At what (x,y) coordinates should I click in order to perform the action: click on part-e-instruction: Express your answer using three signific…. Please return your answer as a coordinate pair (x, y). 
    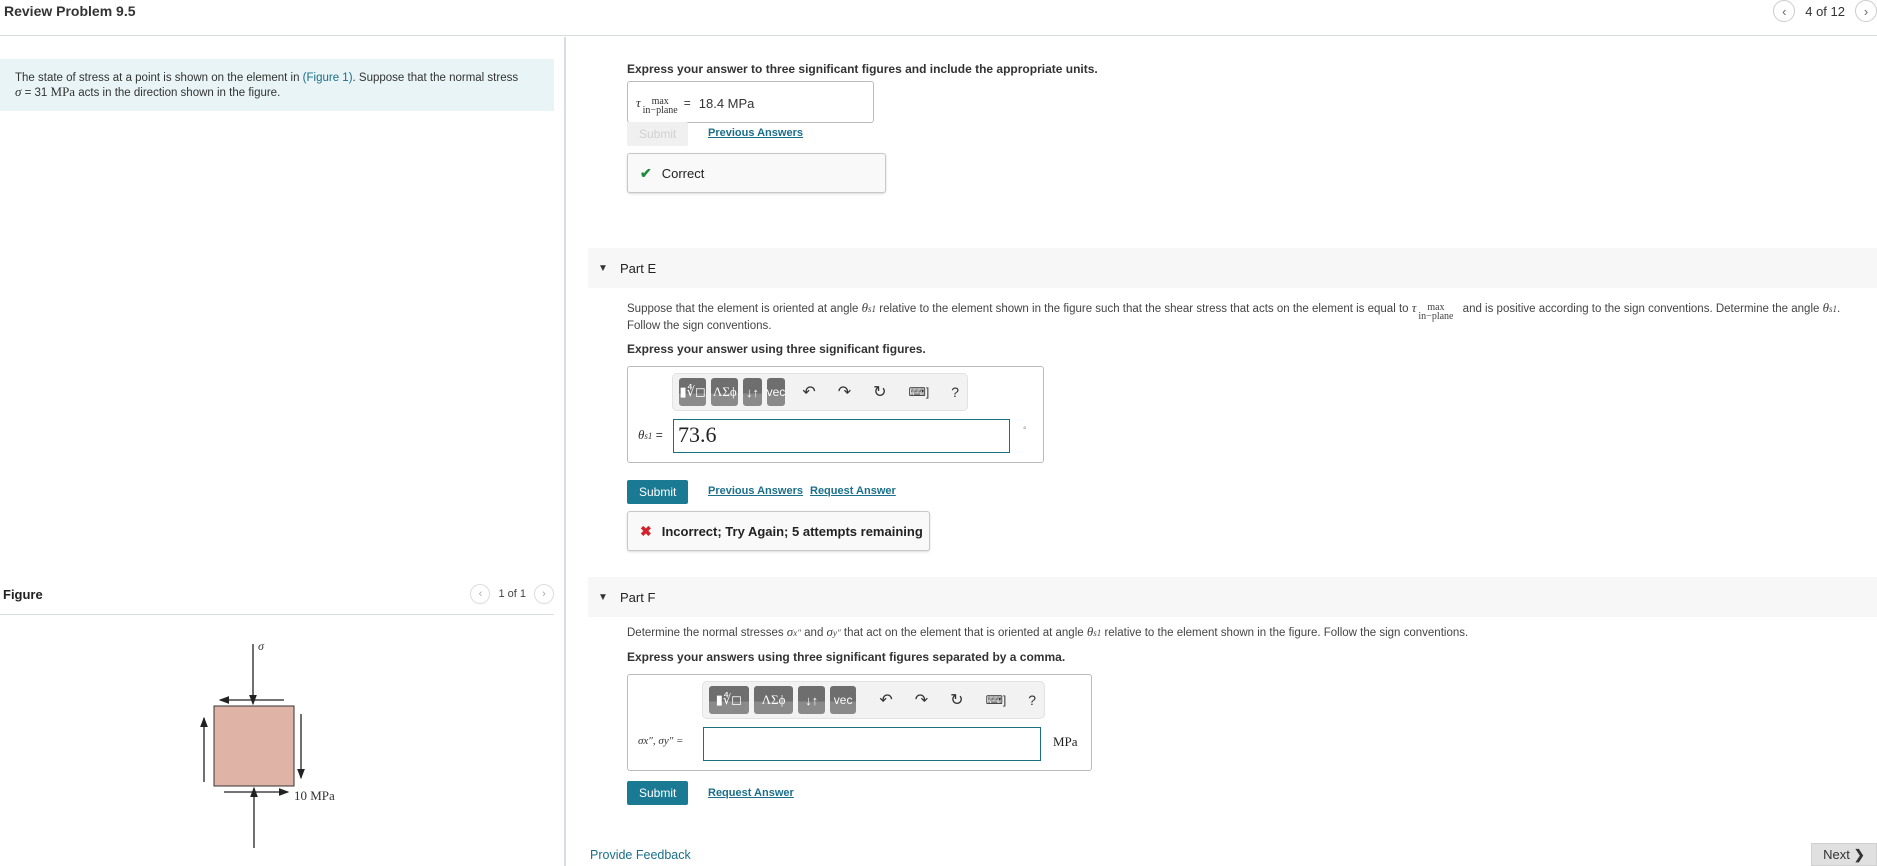
    Looking at the image, I should click on (776, 349).